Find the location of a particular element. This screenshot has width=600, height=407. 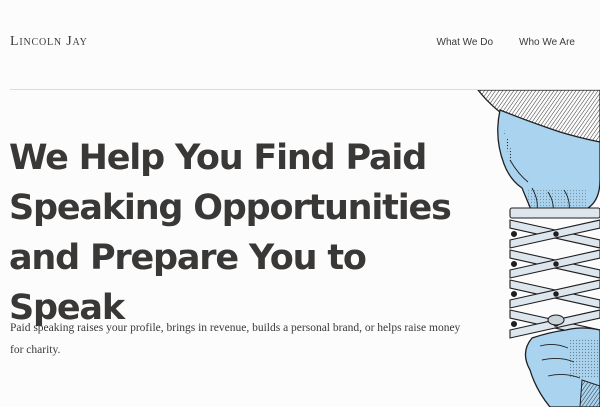

nav-who-we-are: Who We Are is located at coordinates (547, 42).